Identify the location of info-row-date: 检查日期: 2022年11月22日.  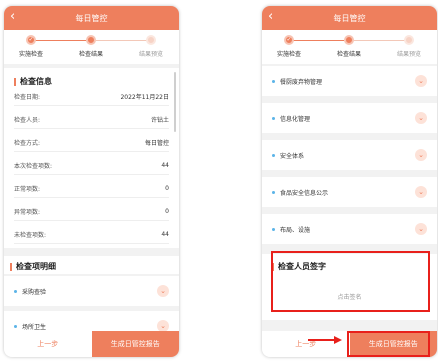
(91, 97).